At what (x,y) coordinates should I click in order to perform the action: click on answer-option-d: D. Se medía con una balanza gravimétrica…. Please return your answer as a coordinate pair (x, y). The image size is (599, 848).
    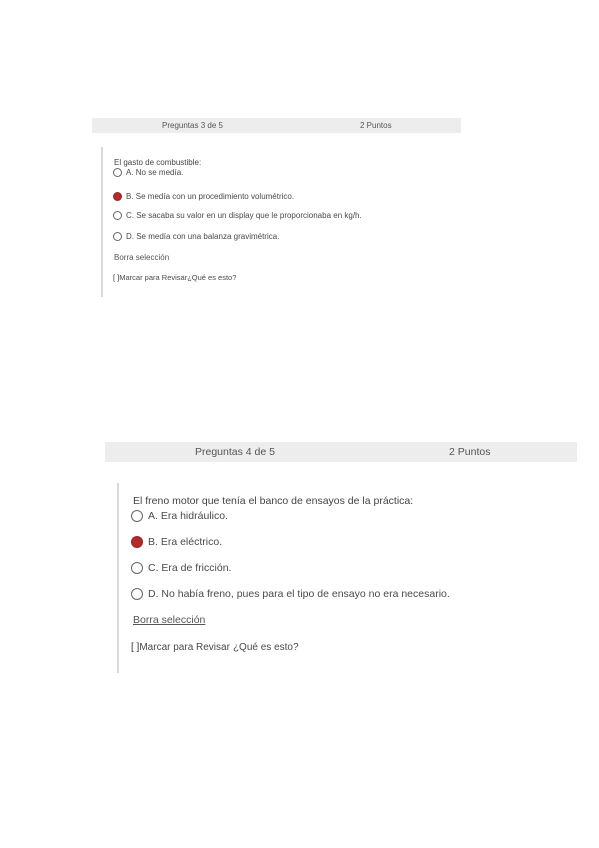
    Looking at the image, I should click on (196, 236).